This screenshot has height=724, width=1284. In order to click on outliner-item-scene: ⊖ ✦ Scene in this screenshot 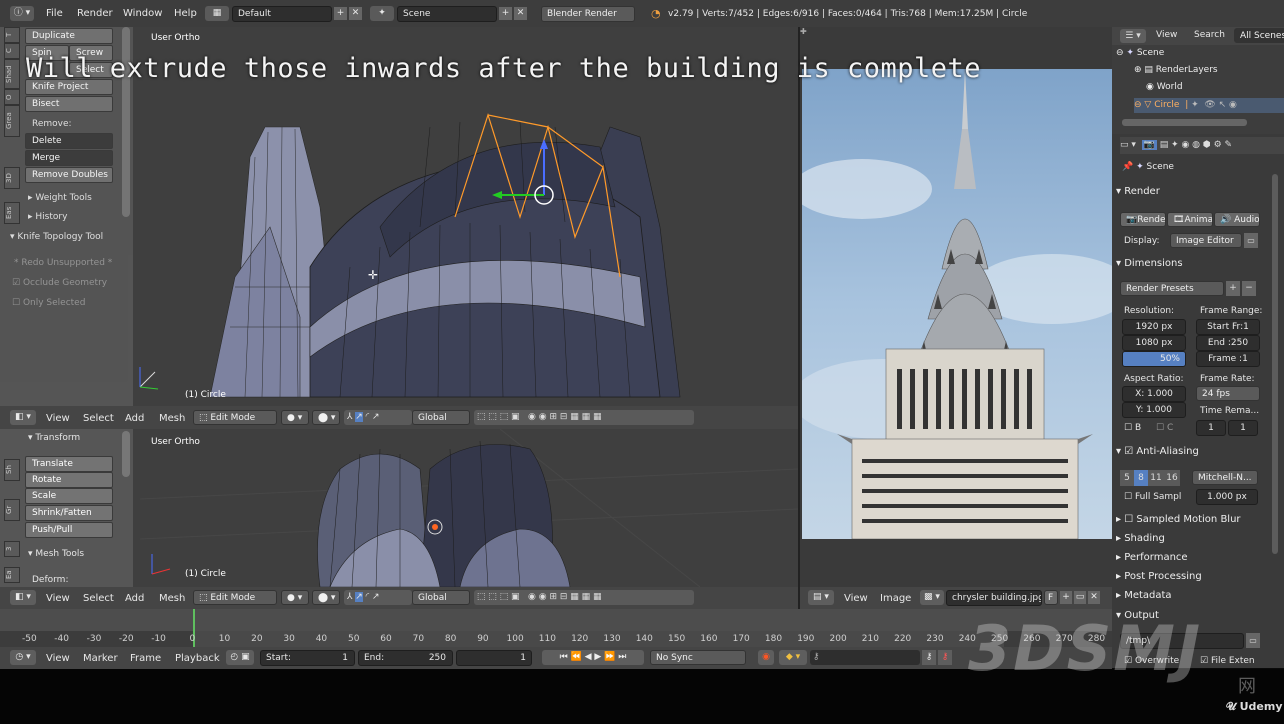, I will do `click(1140, 53)`.